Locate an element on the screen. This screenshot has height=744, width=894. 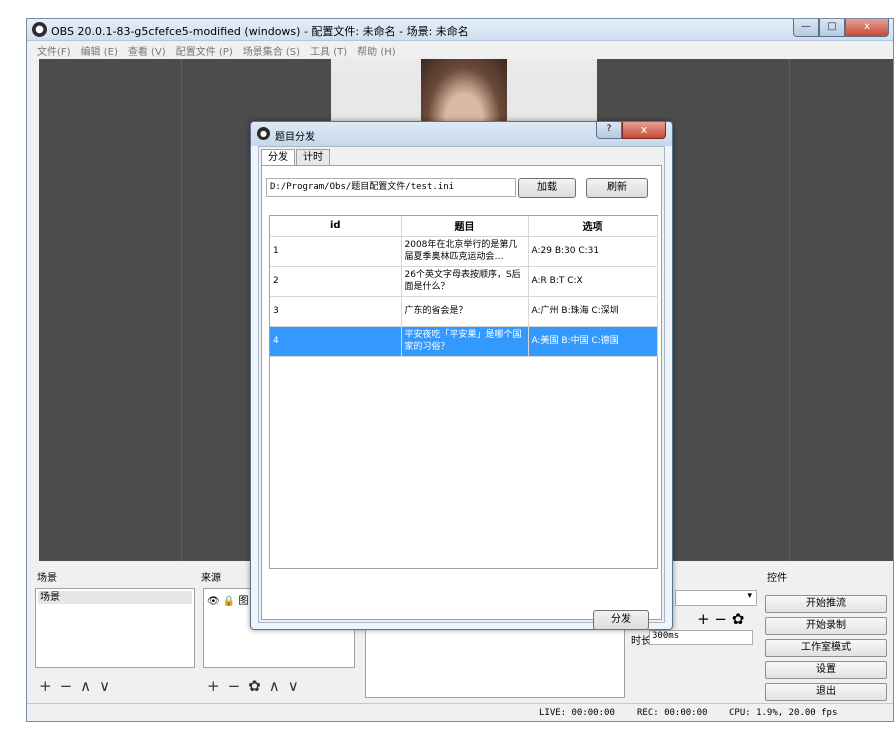
column-header-question: 题目 is located at coordinates (465, 226).